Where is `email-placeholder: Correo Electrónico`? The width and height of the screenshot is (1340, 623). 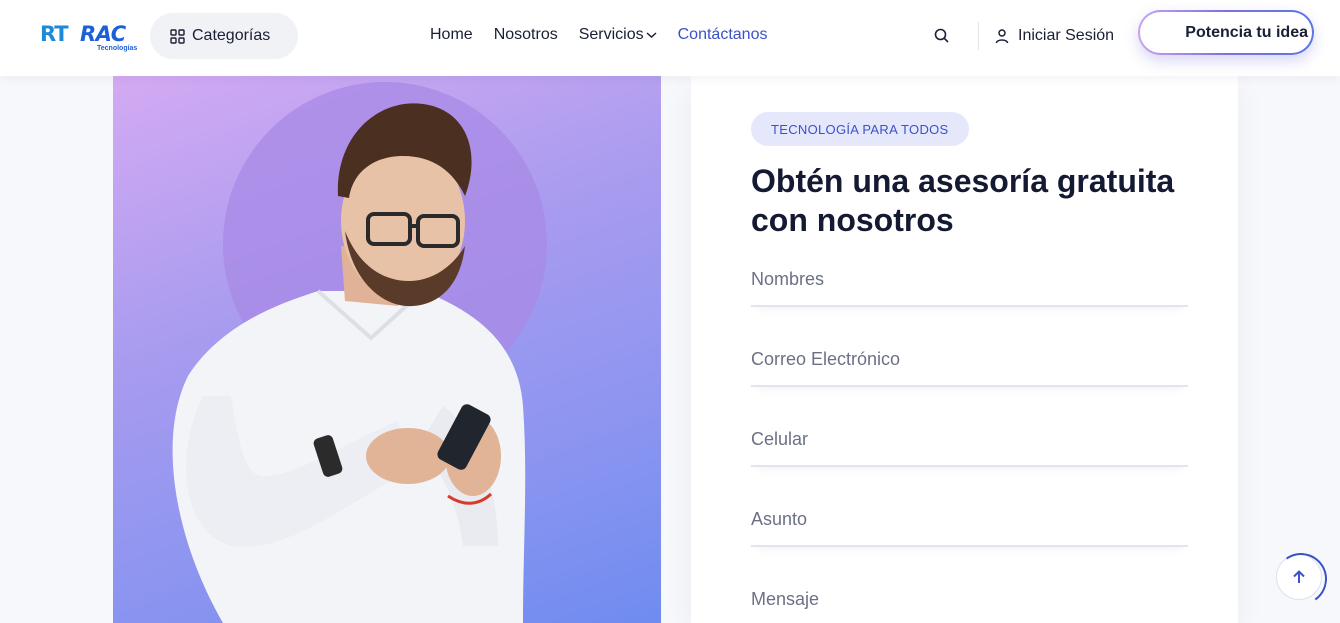 email-placeholder: Correo Electrónico is located at coordinates (826, 359).